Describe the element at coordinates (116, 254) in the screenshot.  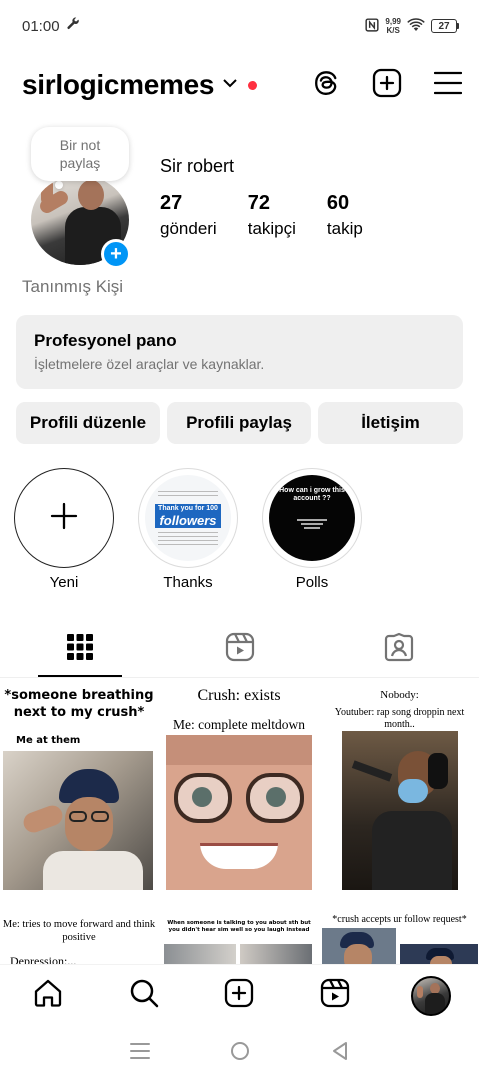
I see `add-story-icon: +` at that location.